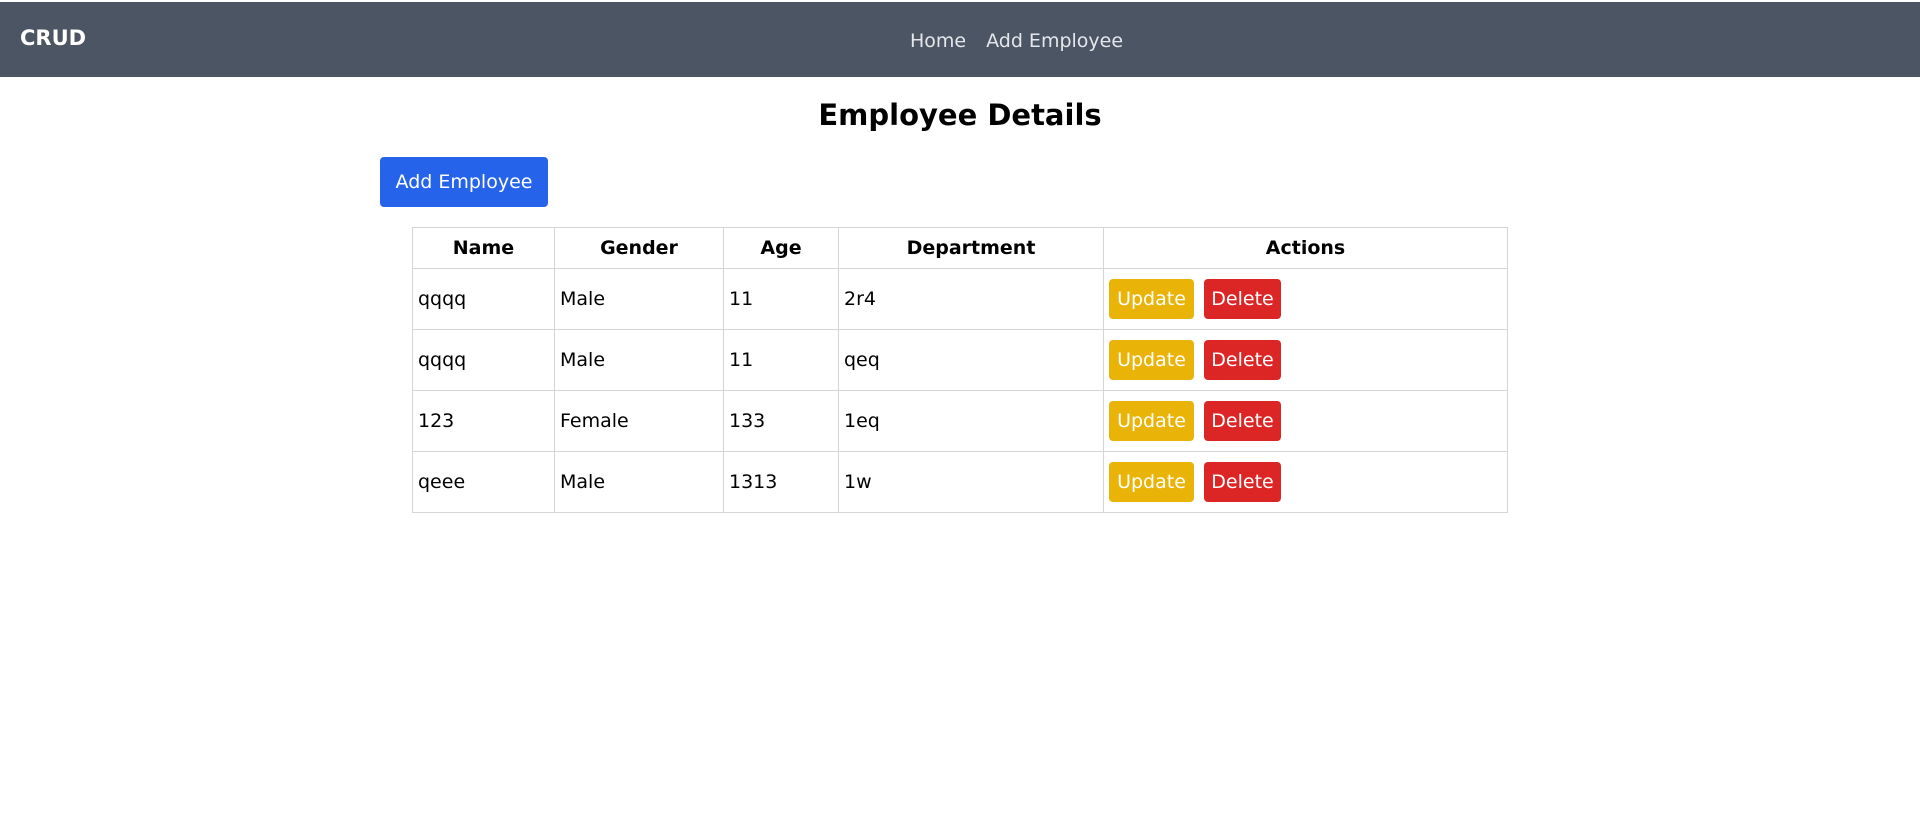 The height and width of the screenshot is (832, 1920). I want to click on column-header-name: Name, so click(483, 248).